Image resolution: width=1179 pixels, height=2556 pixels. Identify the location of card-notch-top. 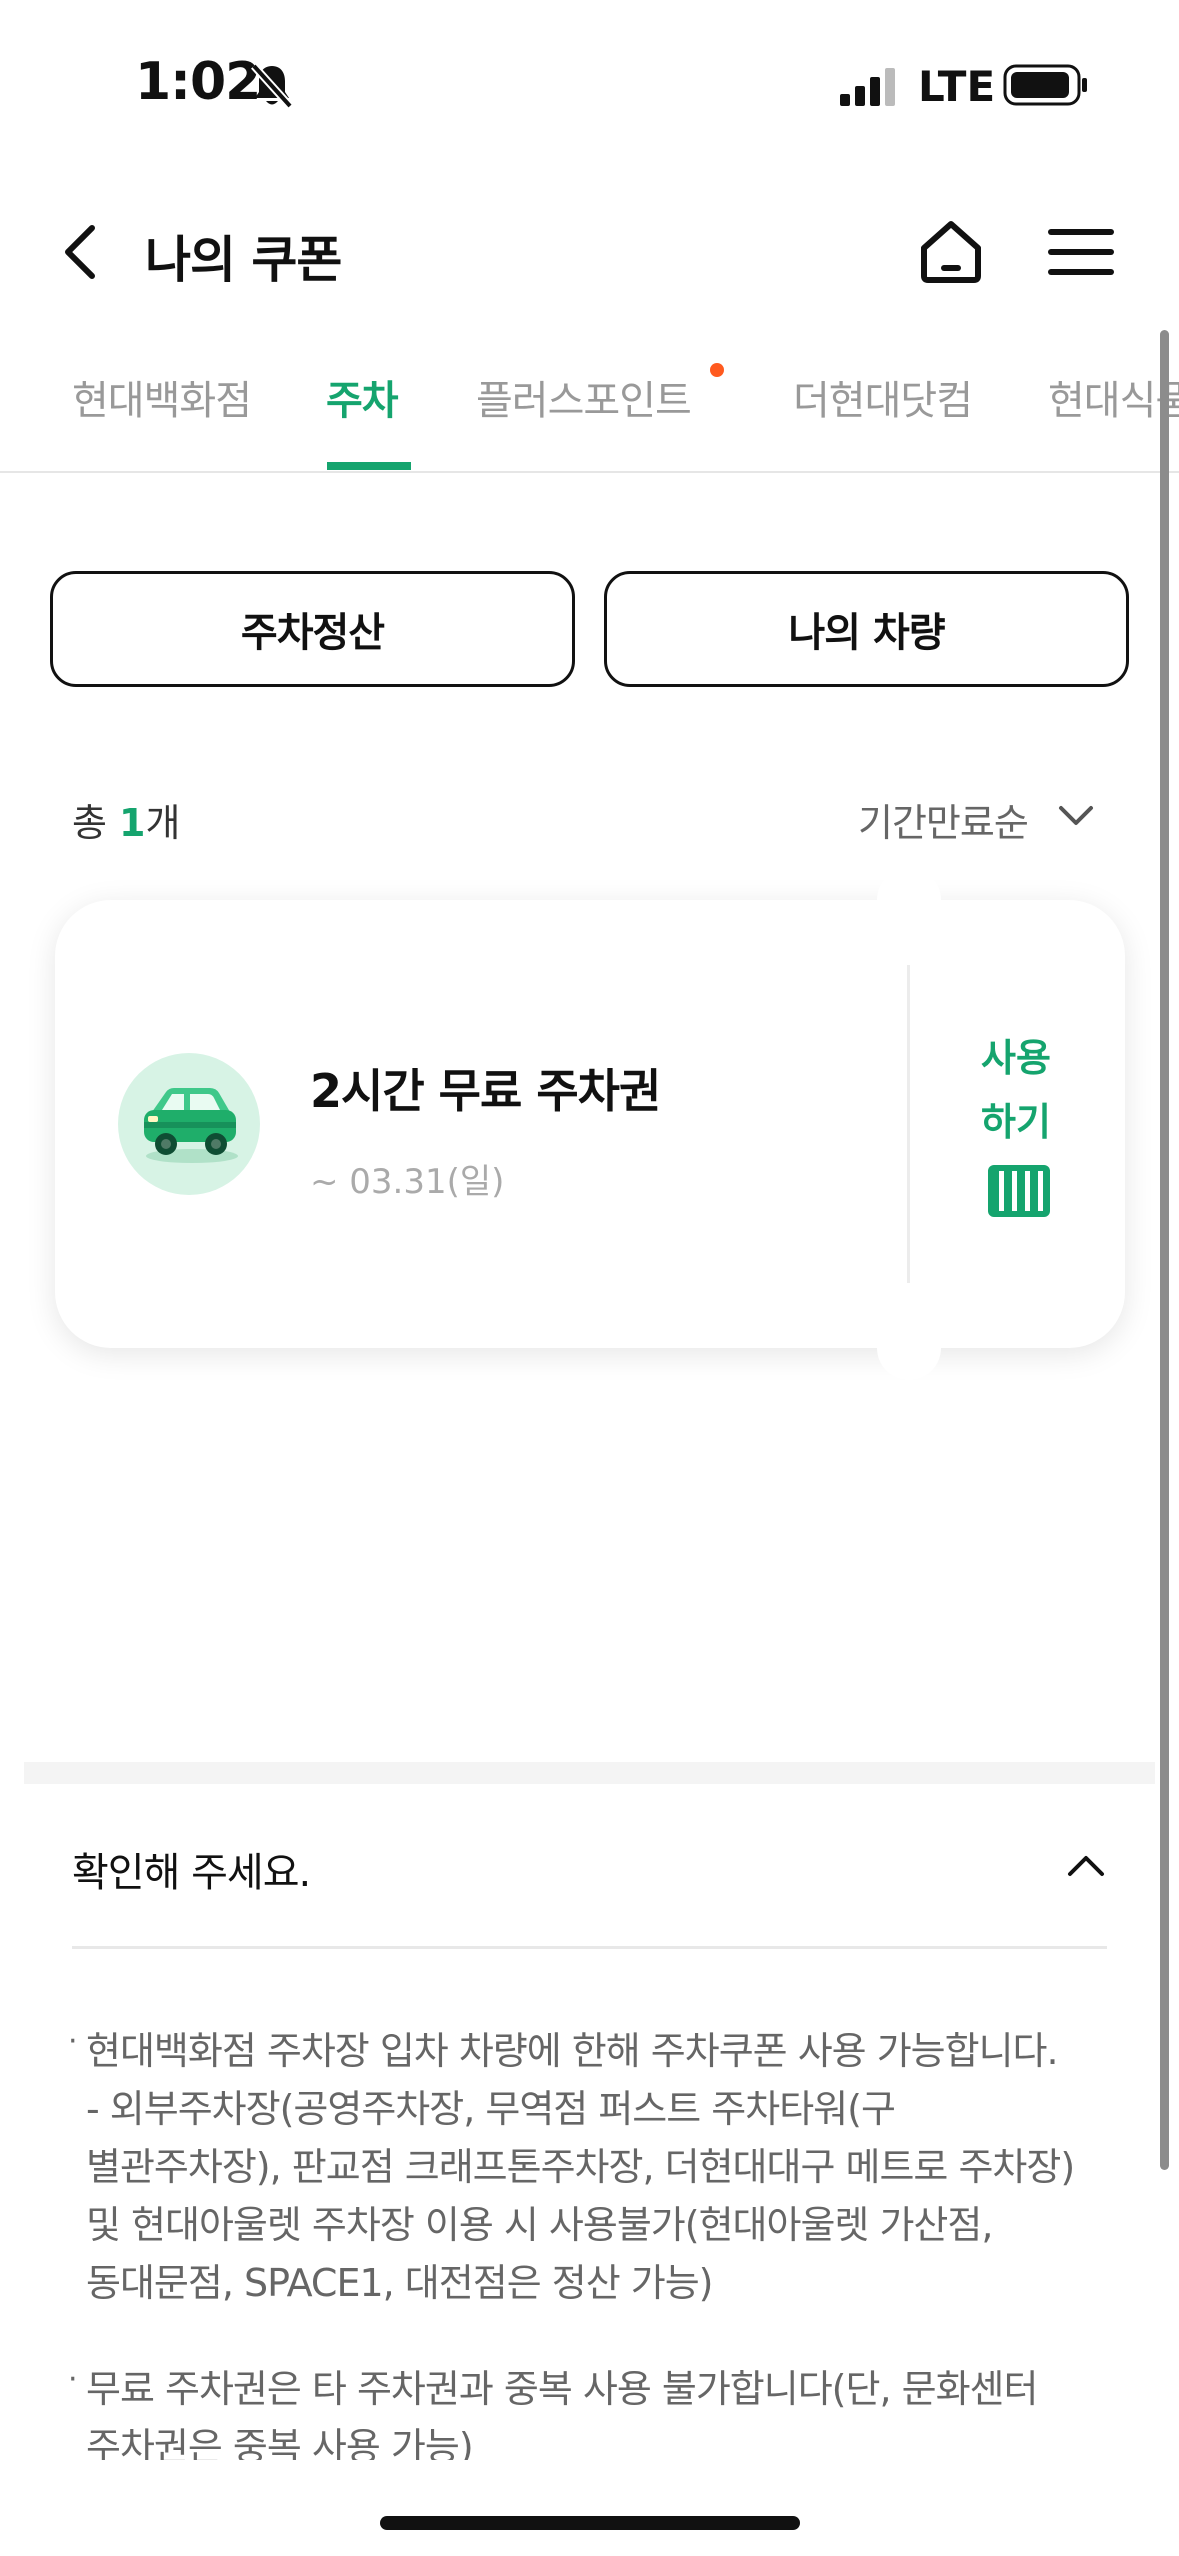
(909, 900).